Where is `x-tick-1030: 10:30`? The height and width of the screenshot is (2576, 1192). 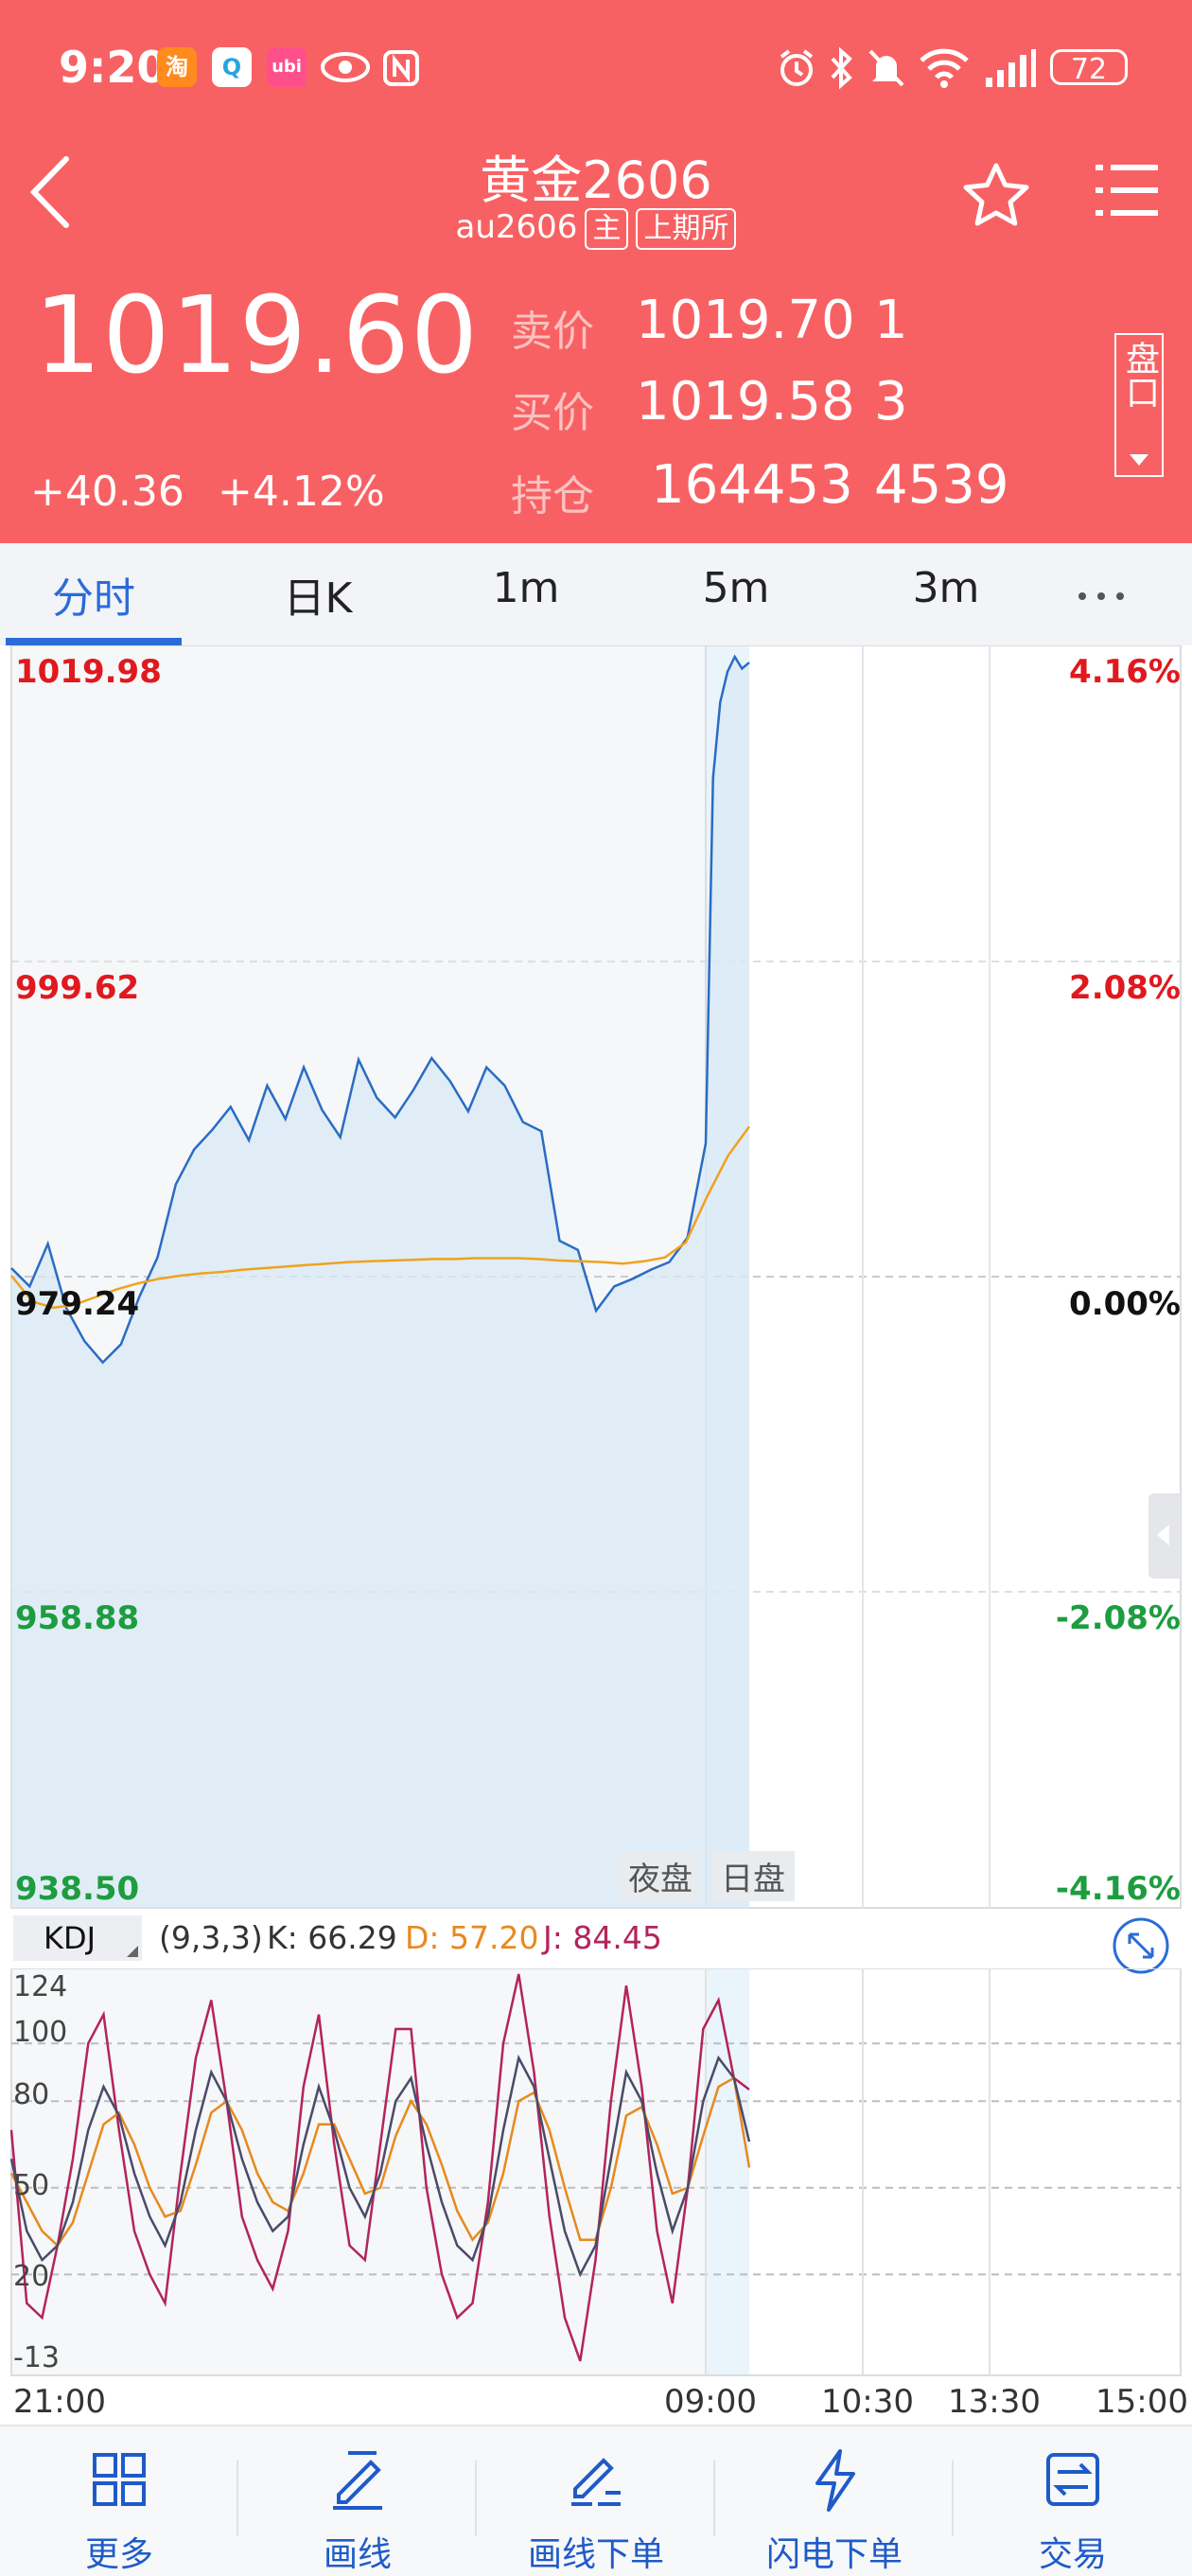
x-tick-1030: 10:30 is located at coordinates (867, 2402).